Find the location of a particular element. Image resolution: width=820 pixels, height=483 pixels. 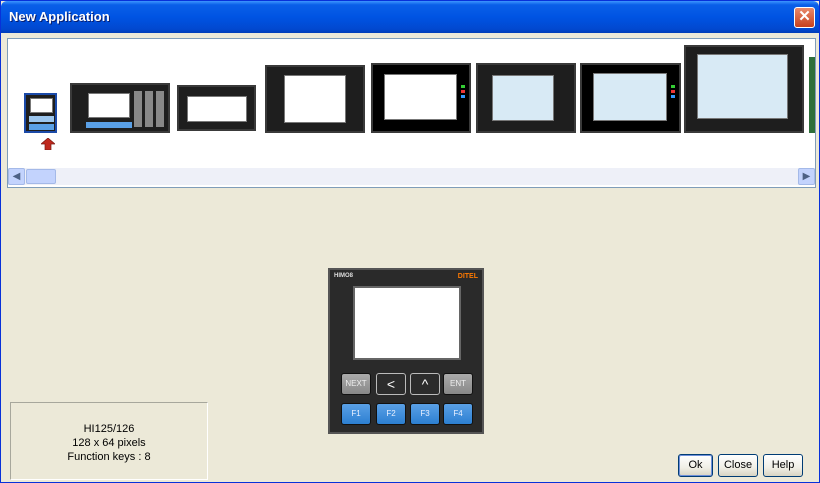

scrollbar-thumb is located at coordinates (41, 176).